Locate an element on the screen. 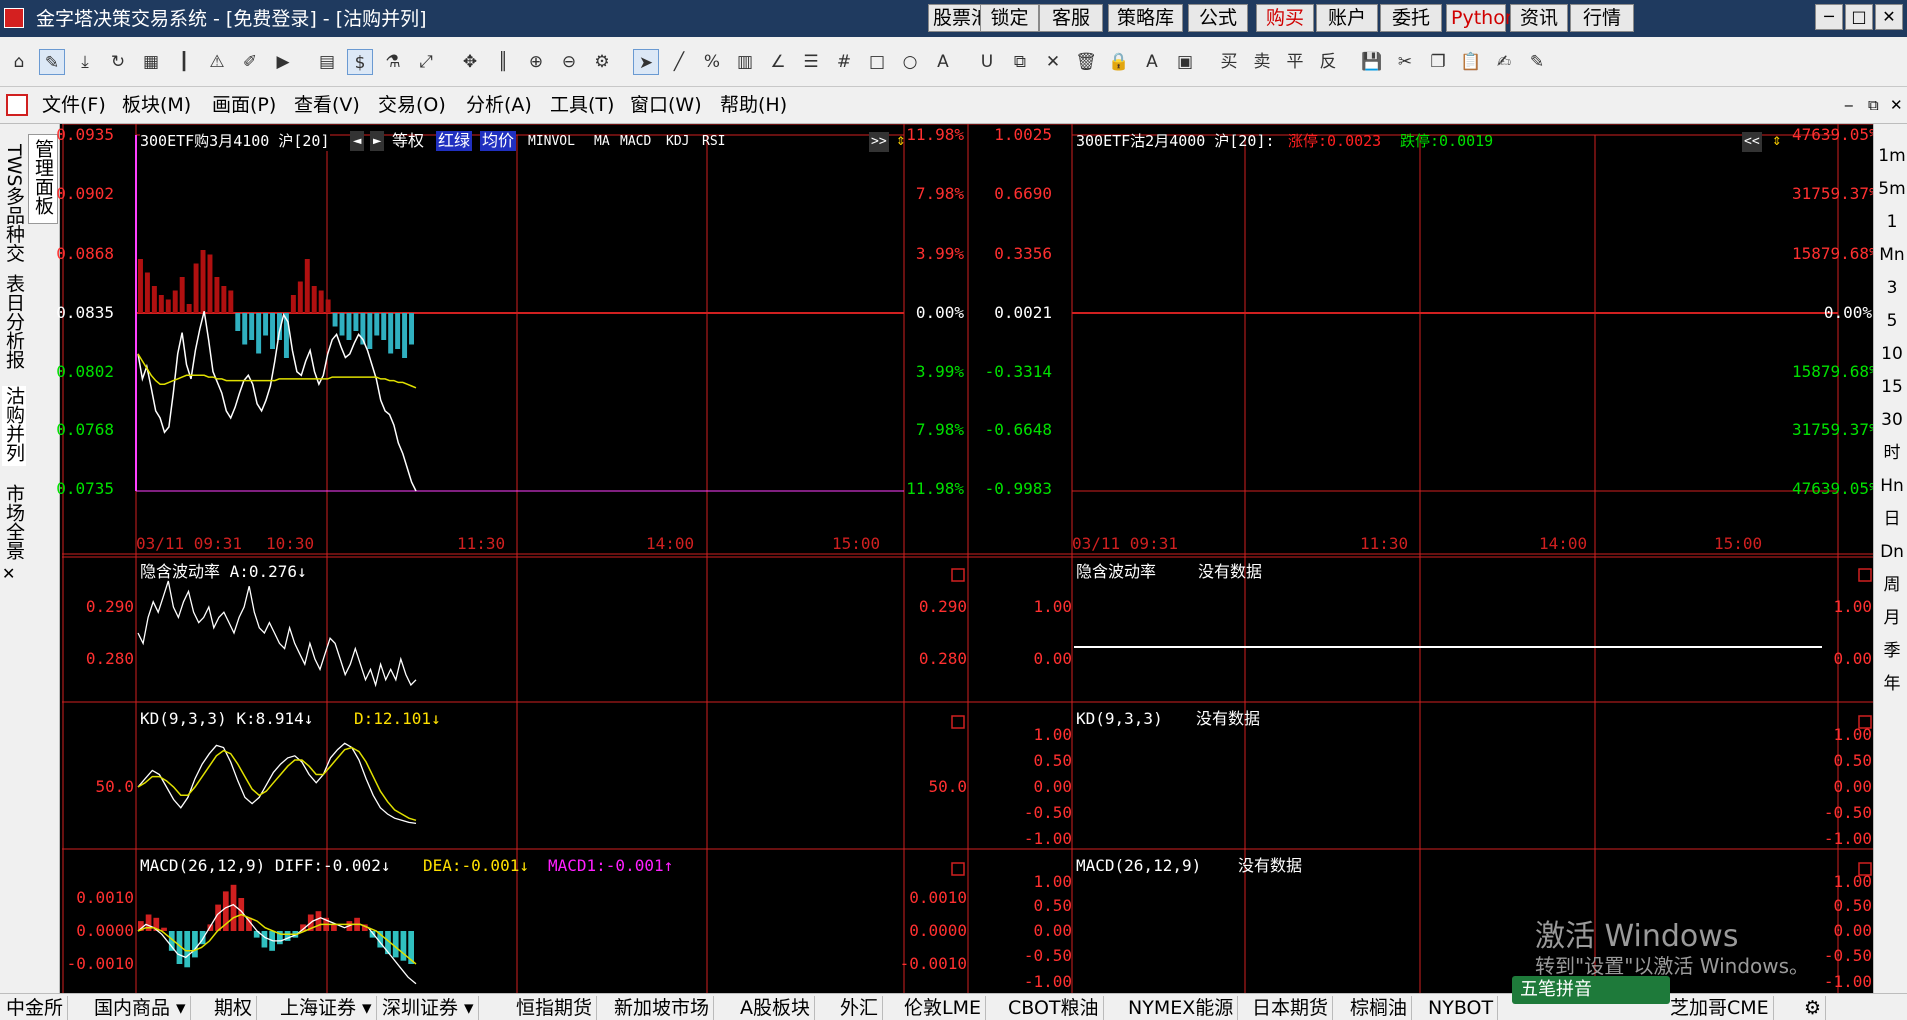 This screenshot has width=1907, height=1020. left-tab-admin: 管理面板 is located at coordinates (43, 179).